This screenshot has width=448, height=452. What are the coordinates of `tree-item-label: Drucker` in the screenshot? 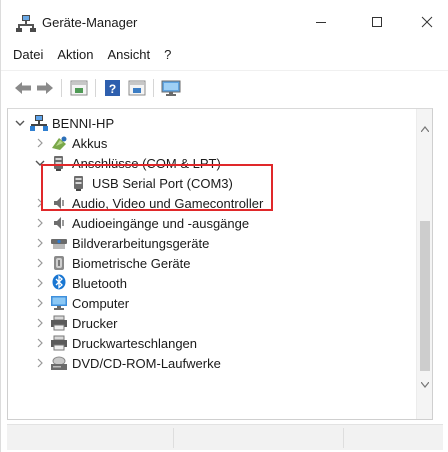 It's located at (95, 323).